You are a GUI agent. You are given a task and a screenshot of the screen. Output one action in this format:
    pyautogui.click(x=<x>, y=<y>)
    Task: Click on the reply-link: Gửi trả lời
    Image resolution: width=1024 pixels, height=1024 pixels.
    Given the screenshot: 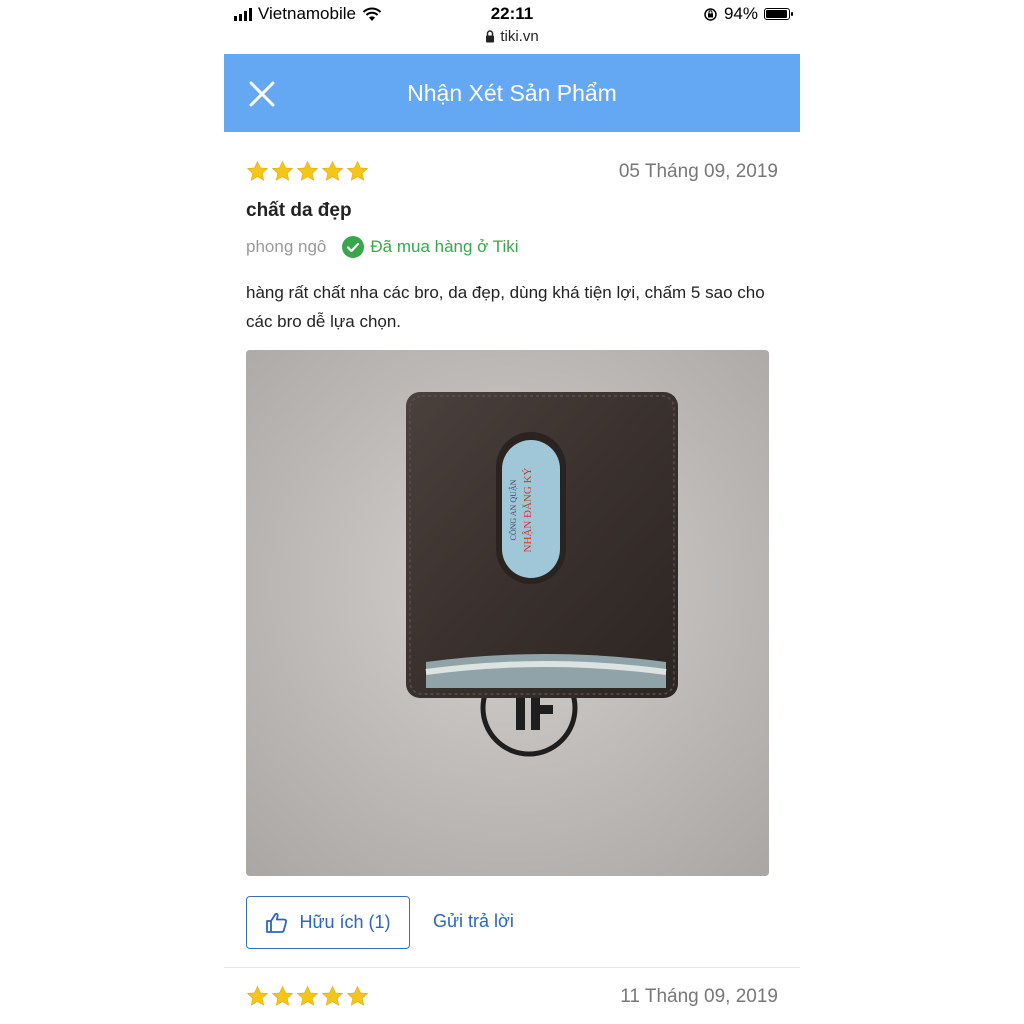 What is the action you would take?
    pyautogui.click(x=473, y=921)
    